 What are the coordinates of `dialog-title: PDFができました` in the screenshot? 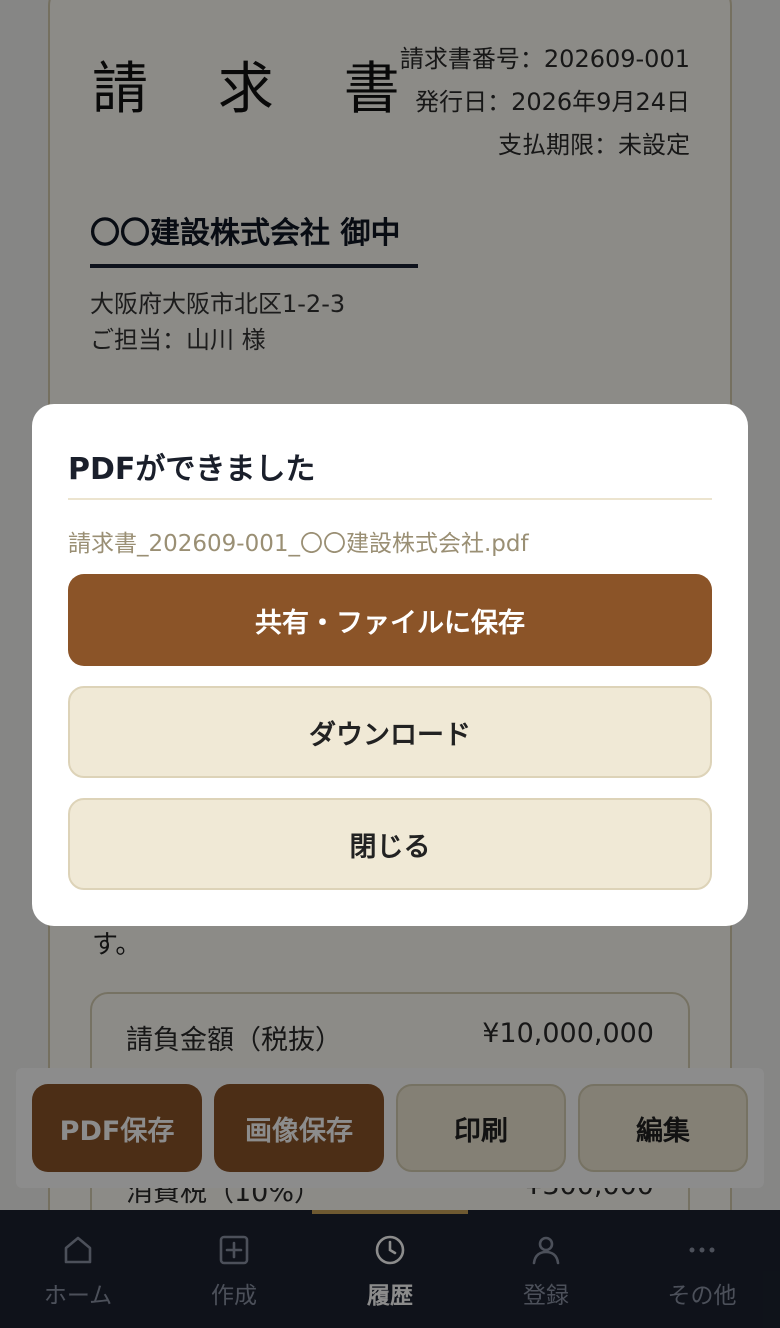 It's located at (192, 469).